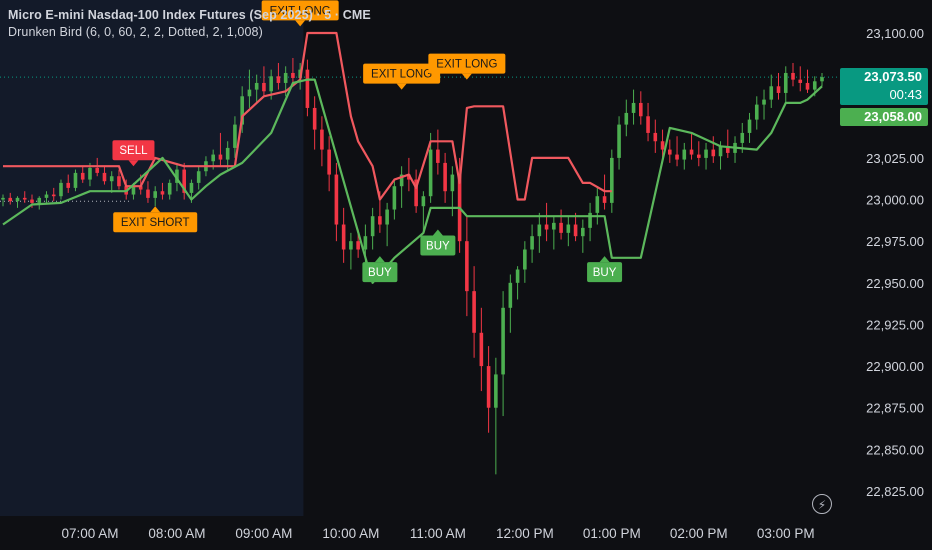 The height and width of the screenshot is (550, 932). Describe the element at coordinates (822, 504) in the screenshot. I see `lightning-icon: ⚡︎` at that location.